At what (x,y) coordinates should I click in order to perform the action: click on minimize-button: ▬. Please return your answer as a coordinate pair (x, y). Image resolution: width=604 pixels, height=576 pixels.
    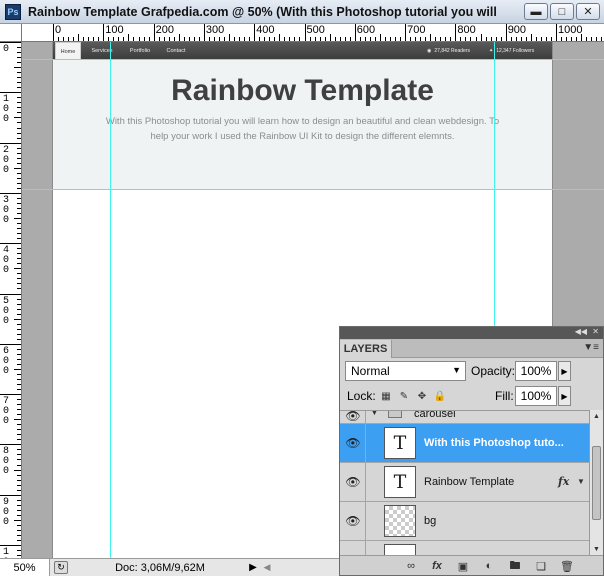
    Looking at the image, I should click on (536, 11).